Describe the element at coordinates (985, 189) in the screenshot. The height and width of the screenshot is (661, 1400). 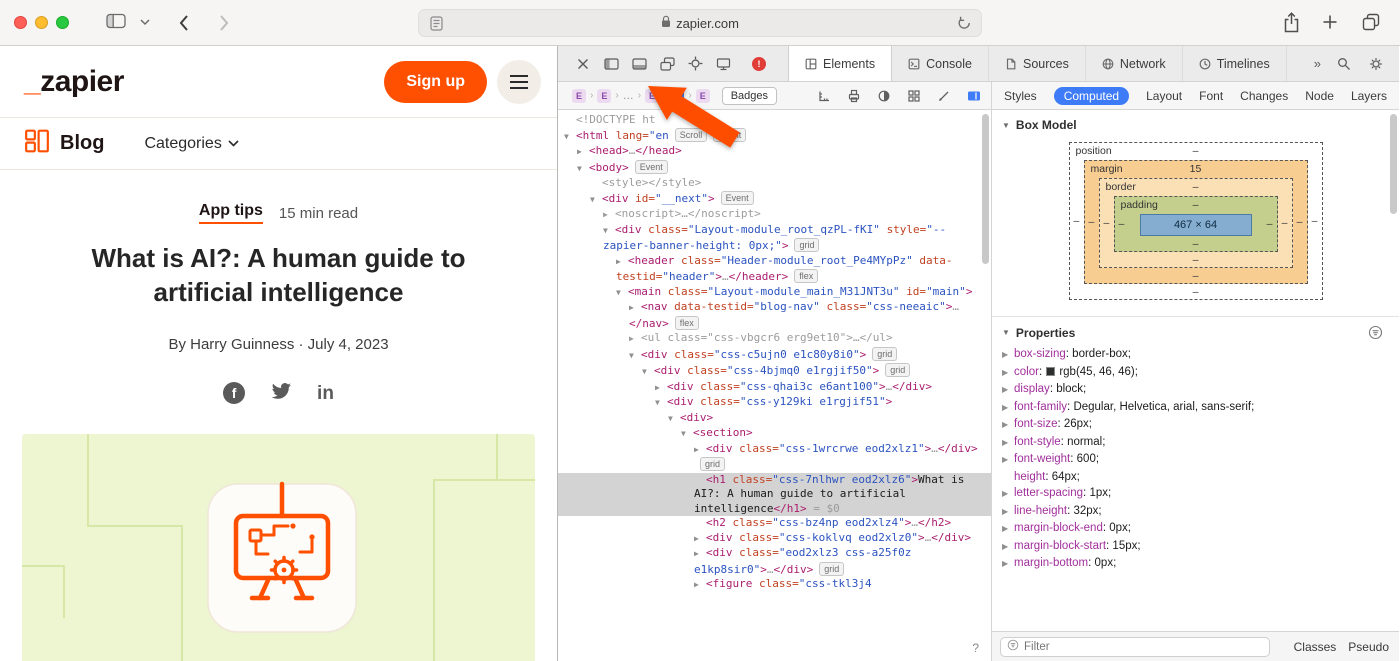
I see `dom-scrollbar` at that location.